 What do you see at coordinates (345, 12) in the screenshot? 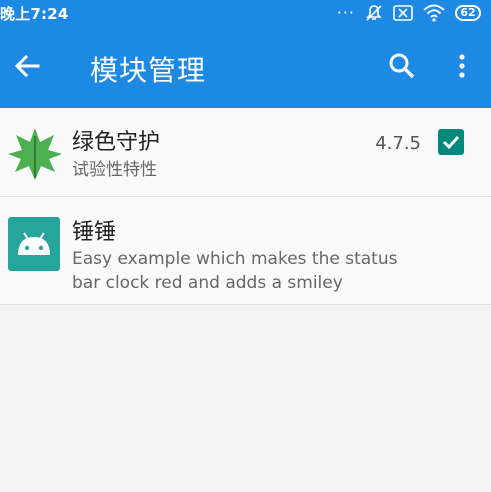
I see `dots-icon: ···` at bounding box center [345, 12].